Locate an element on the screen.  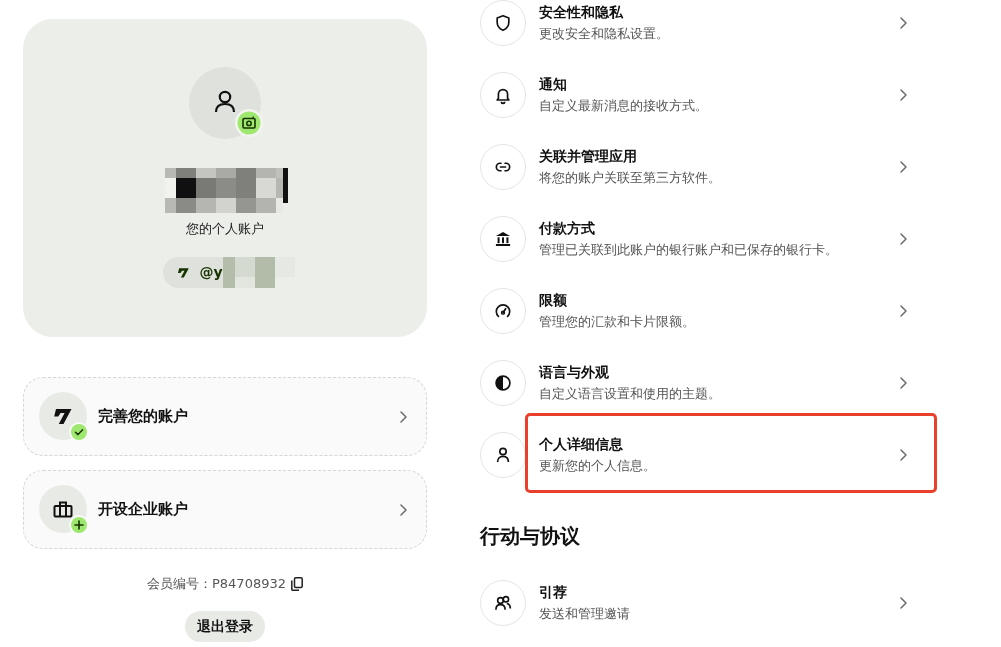
camera-icon is located at coordinates (249, 123).